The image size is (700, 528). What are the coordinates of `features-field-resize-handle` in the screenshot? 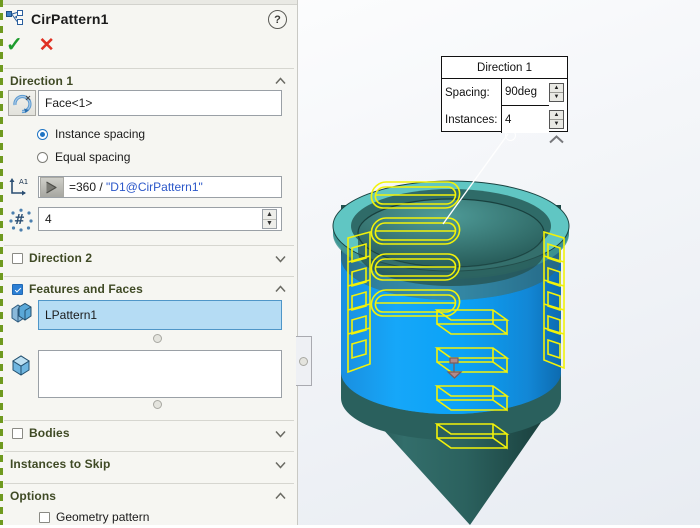 It's located at (157, 338).